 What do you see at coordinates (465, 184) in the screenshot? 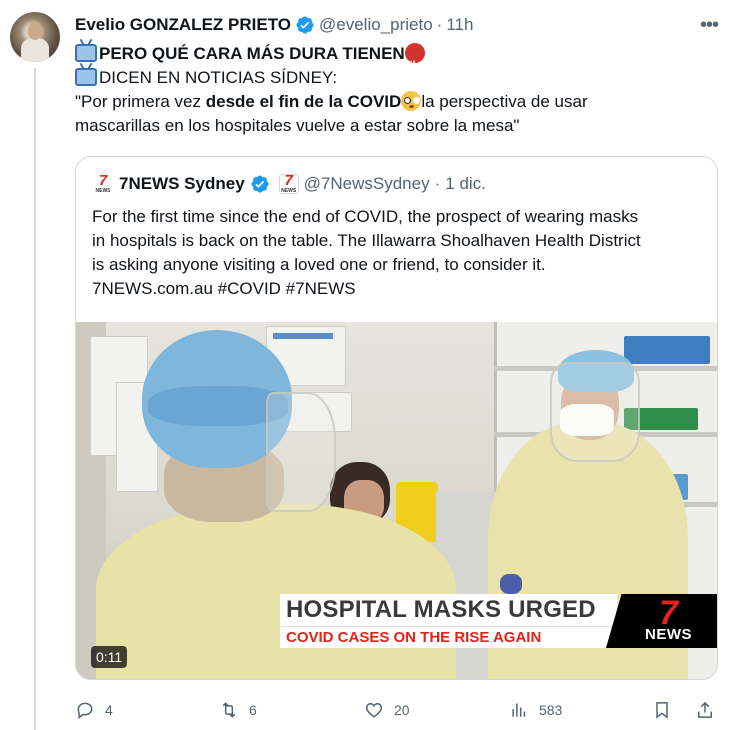
I see `quote-date: 1 dic.` at bounding box center [465, 184].